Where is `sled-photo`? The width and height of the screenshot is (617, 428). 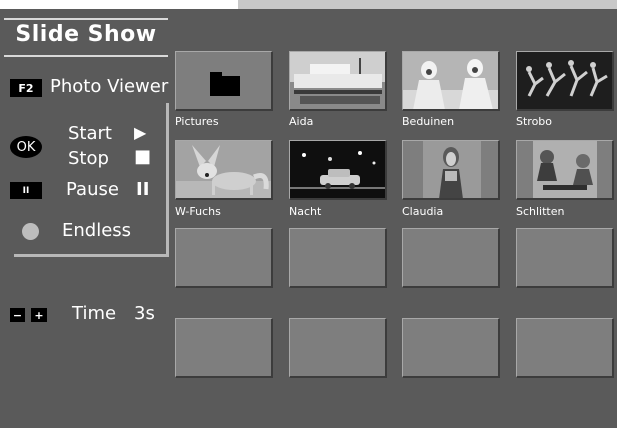
sled-photo is located at coordinates (564, 169).